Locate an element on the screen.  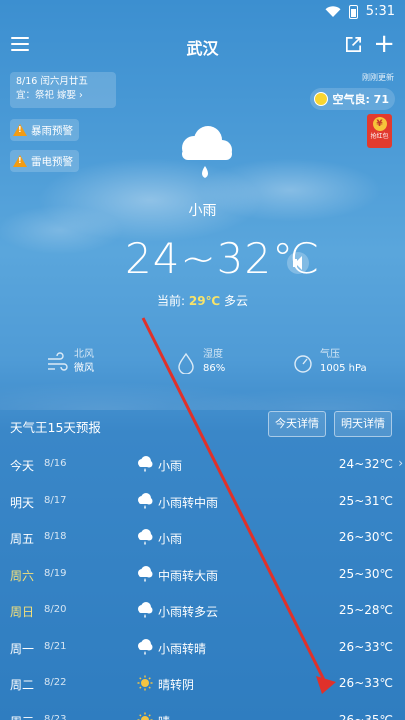
aqi-label: 空气良: 71 is located at coordinates (360, 99).